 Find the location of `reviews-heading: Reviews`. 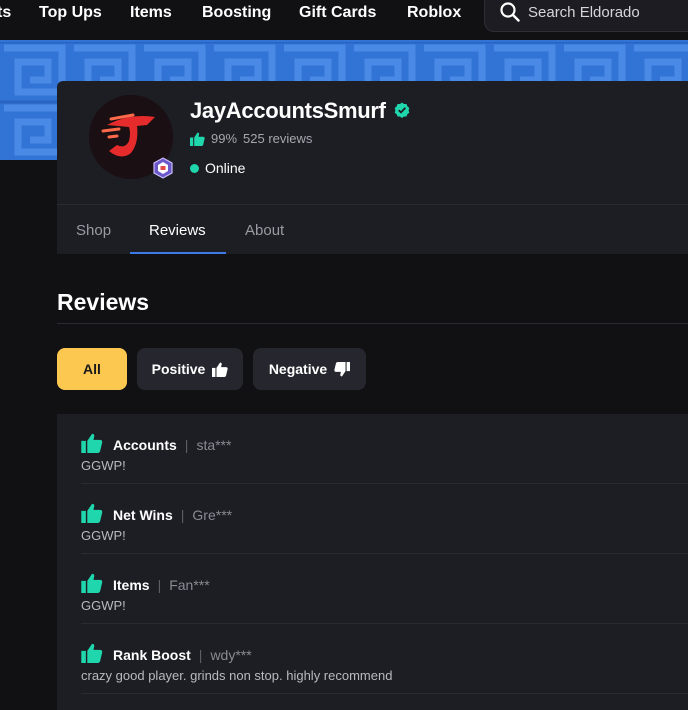

reviews-heading: Reviews is located at coordinates (103, 302).